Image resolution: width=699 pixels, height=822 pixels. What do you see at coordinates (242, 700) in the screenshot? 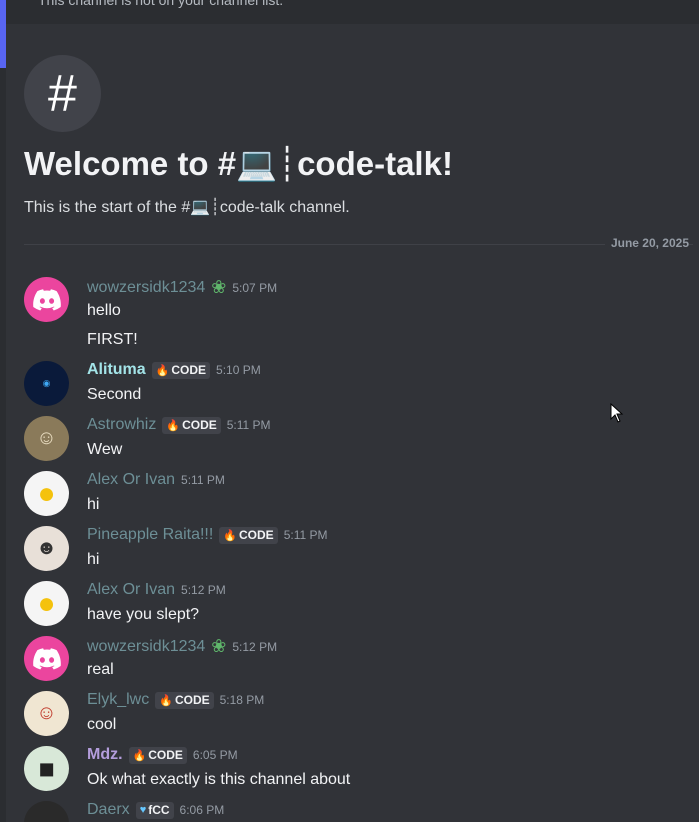
I see `timestamp: 5:18 PM` at bounding box center [242, 700].